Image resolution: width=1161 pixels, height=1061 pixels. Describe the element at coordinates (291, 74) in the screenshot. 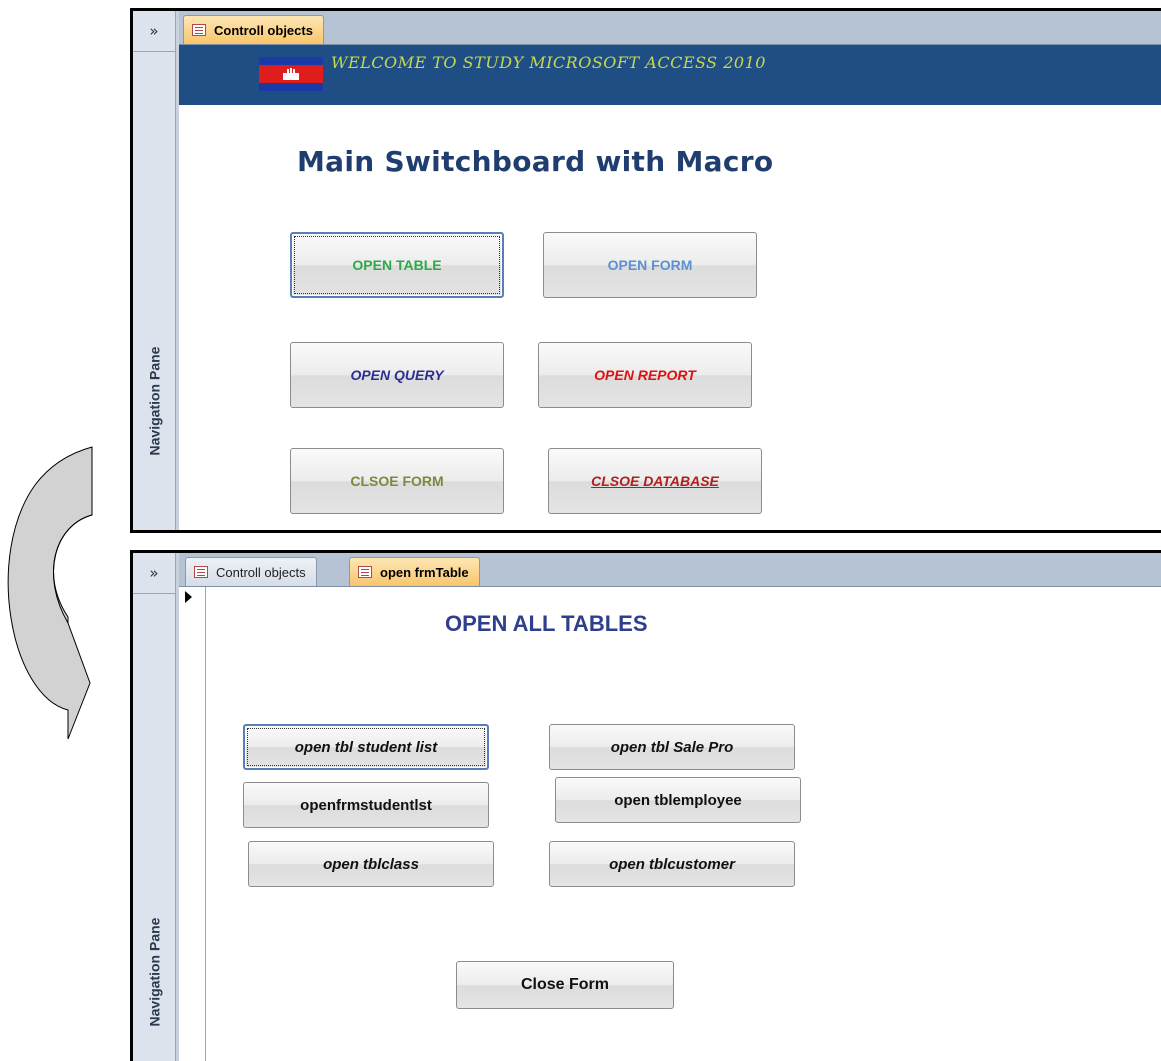

I see `cambodia-flag-icon` at that location.